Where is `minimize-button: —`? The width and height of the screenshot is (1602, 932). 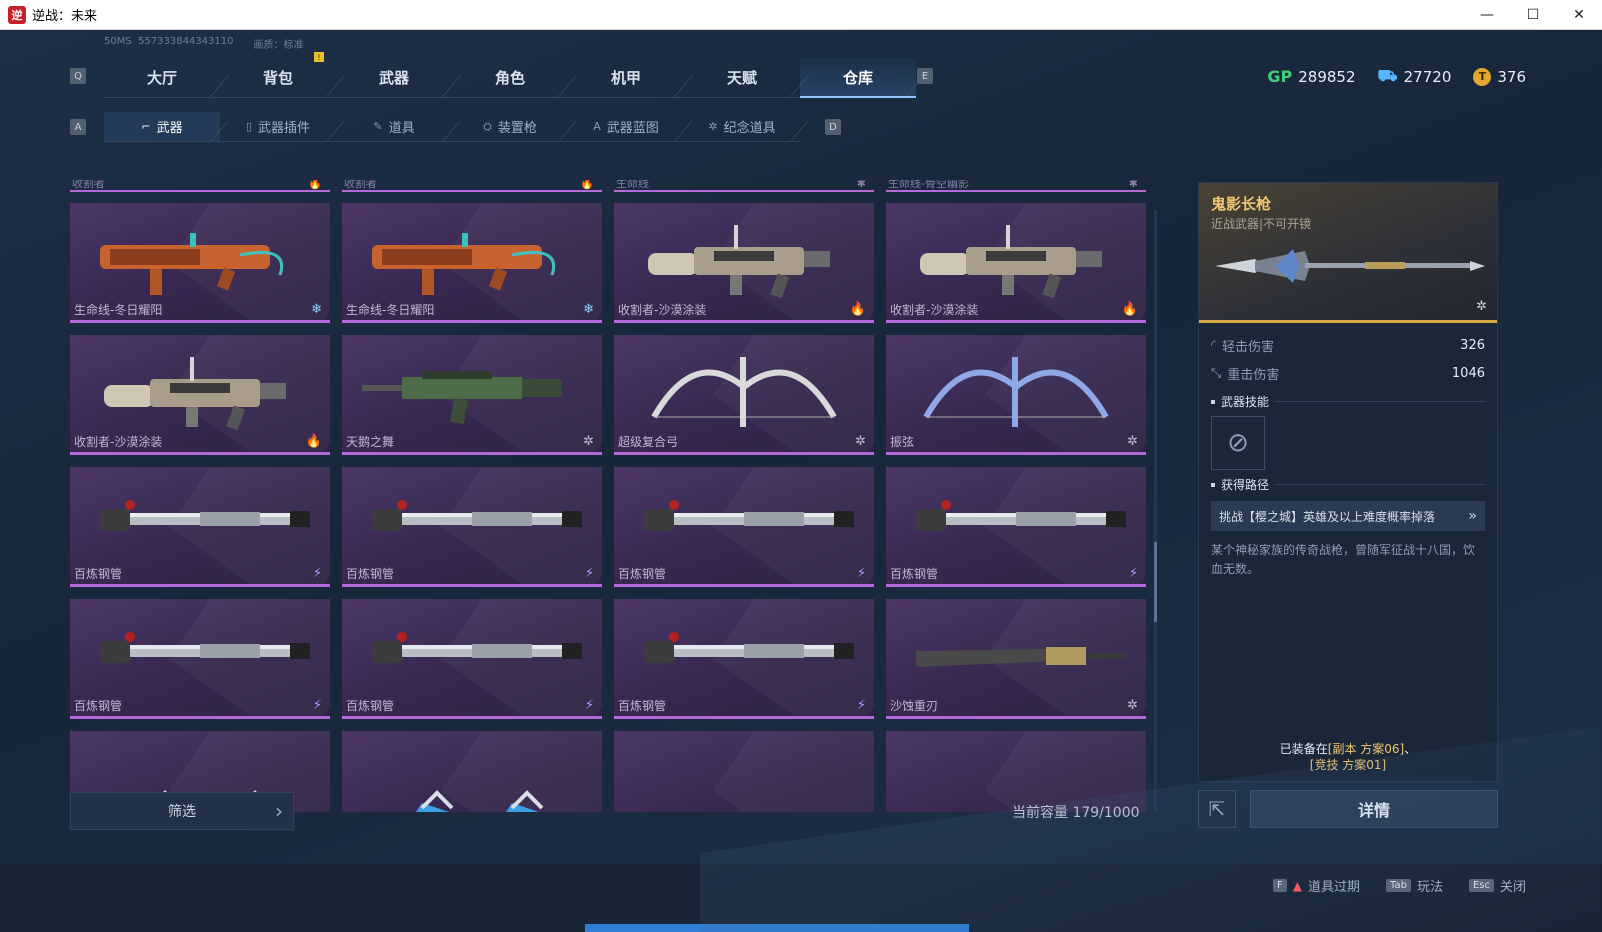
minimize-button: — is located at coordinates (1487, 15).